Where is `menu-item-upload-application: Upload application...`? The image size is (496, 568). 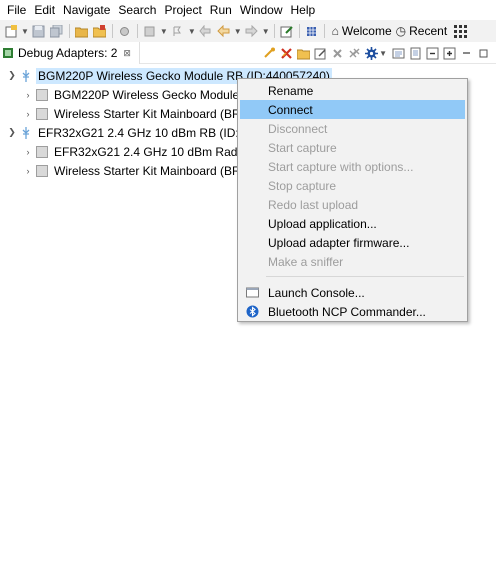 menu-item-upload-application: Upload application... is located at coordinates (352, 223).